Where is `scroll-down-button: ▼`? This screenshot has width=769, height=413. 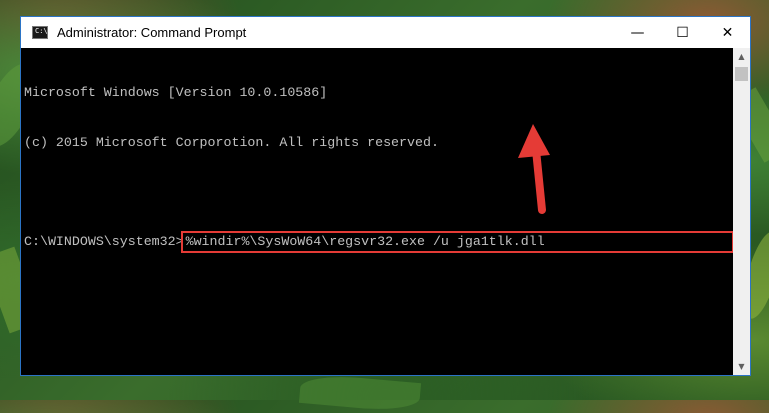
scroll-down-button: ▼ is located at coordinates (741, 366).